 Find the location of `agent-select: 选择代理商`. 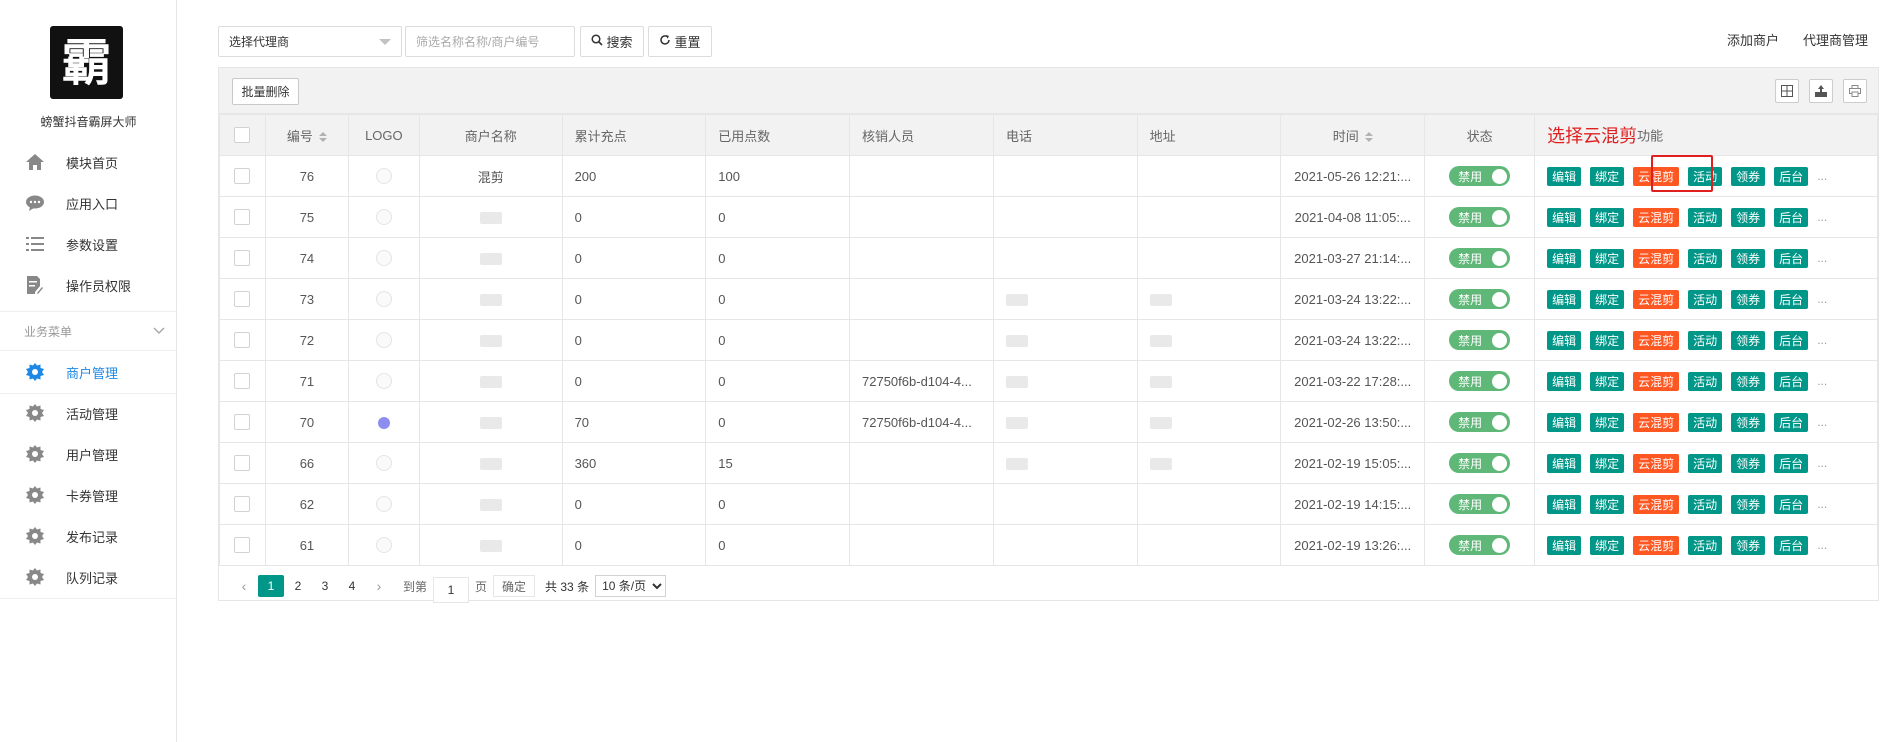

agent-select: 选择代理商 is located at coordinates (310, 41).